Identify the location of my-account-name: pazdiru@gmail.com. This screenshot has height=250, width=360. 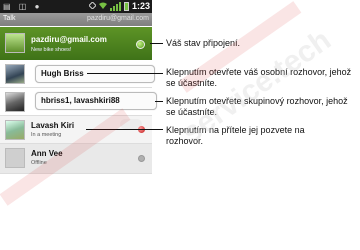
(69, 39).